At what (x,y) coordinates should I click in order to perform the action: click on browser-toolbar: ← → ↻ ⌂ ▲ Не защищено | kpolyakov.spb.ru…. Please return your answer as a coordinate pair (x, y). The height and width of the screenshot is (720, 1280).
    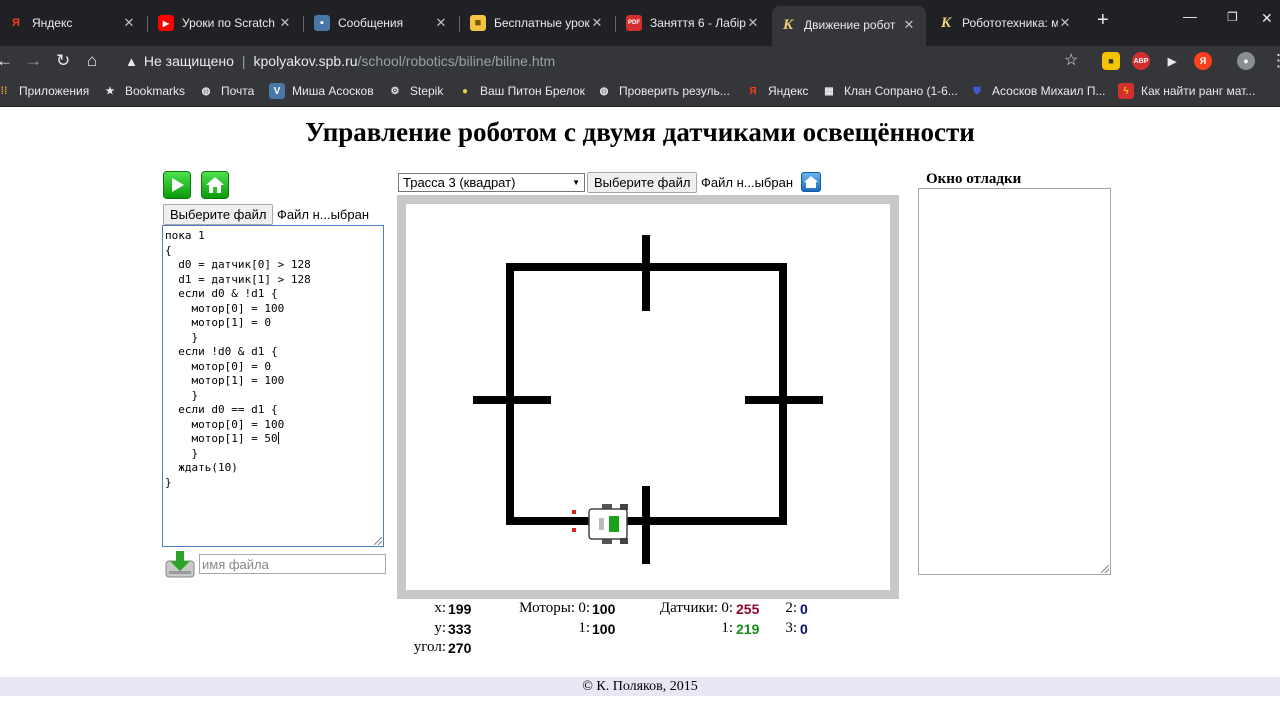
    Looking at the image, I should click on (640, 61).